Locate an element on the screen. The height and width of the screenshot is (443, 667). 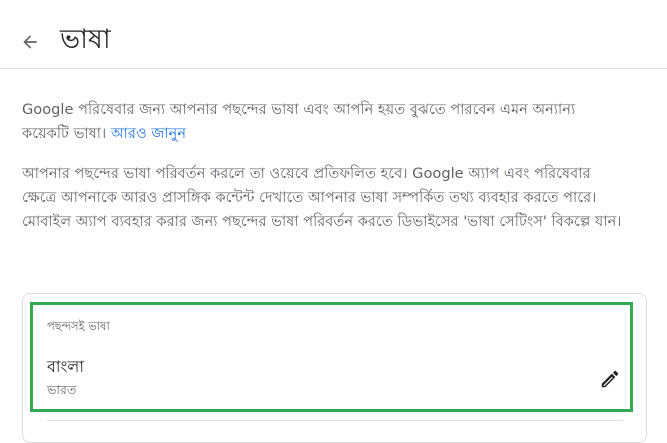
card-divider is located at coordinates (335, 420).